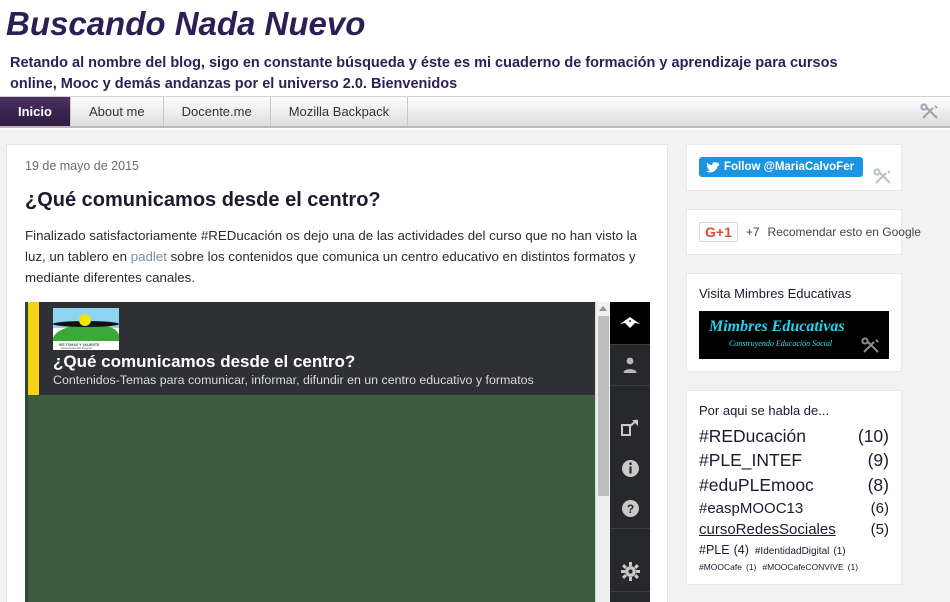 The height and width of the screenshot is (602, 950). I want to click on tag-link: #MOOCafeCONVIVE, so click(802, 567).